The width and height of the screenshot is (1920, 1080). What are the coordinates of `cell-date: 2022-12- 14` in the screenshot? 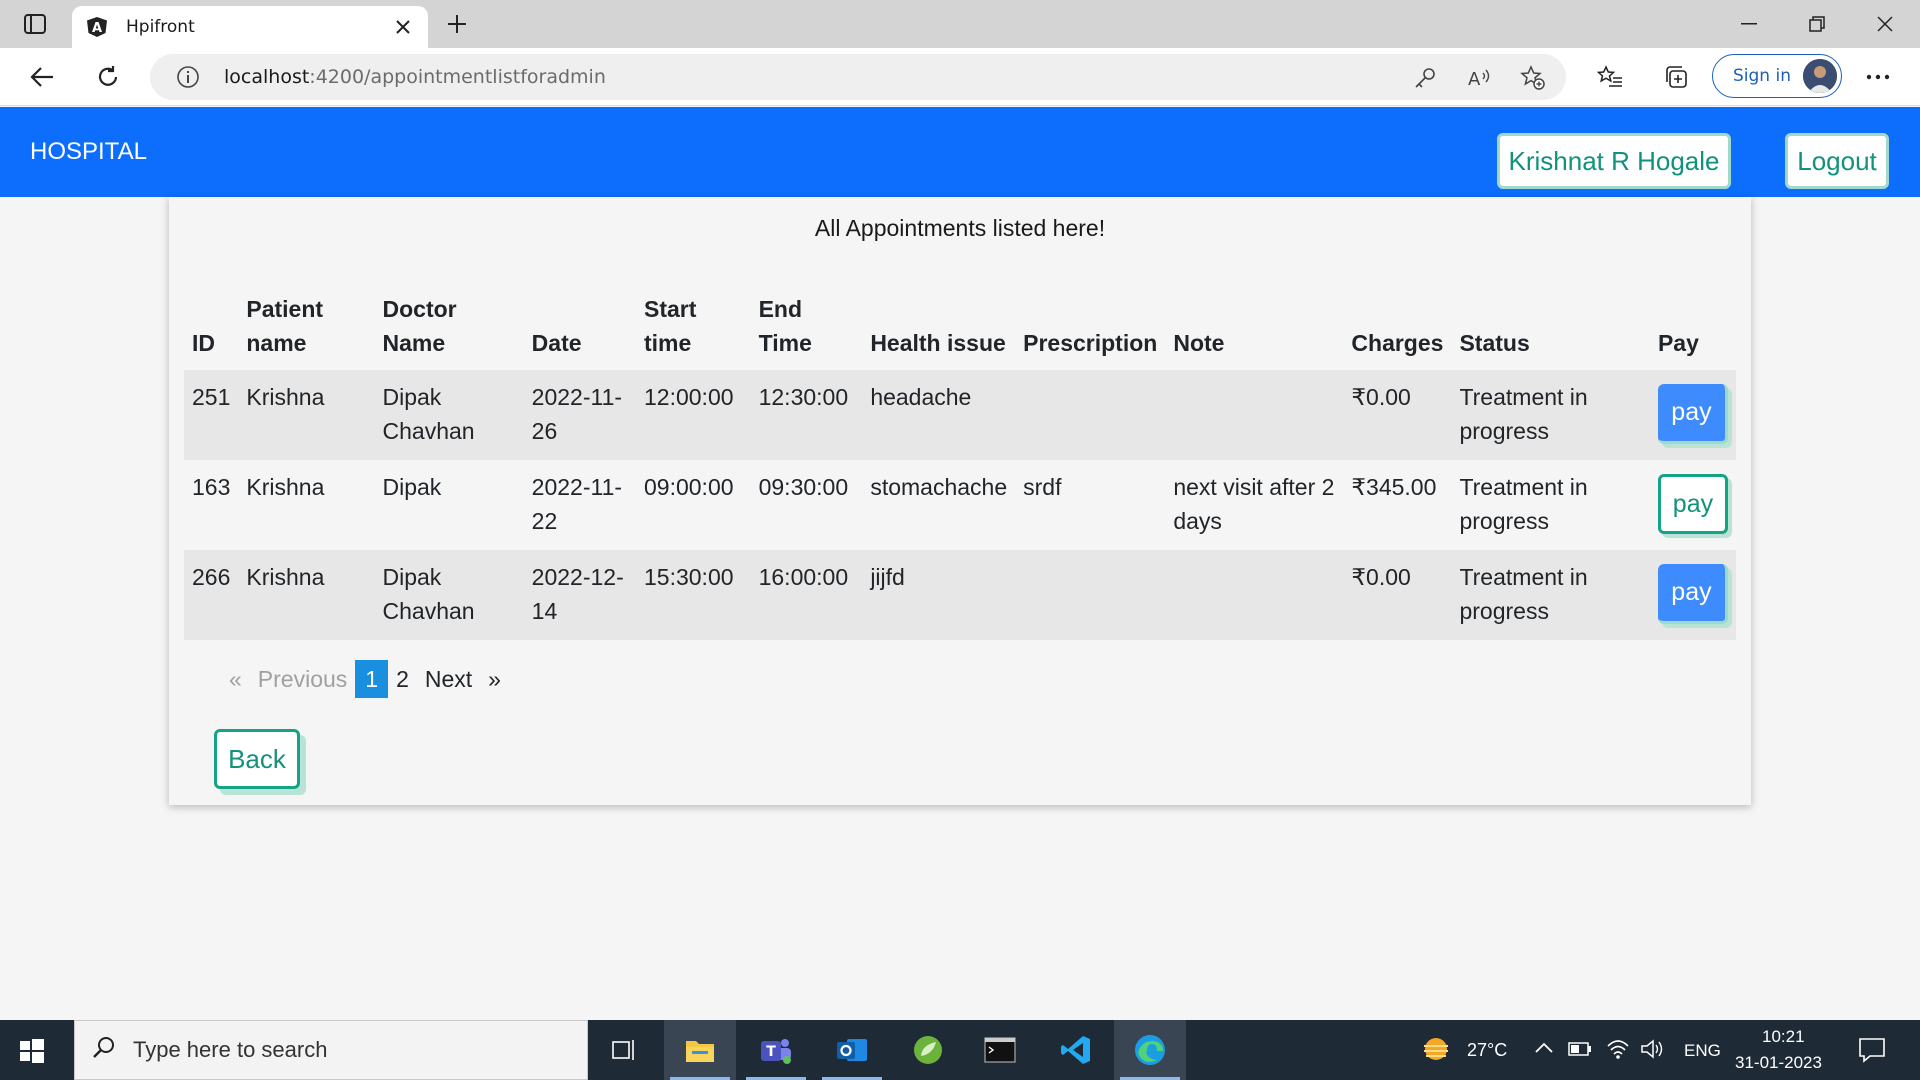 It's located at (577, 594).